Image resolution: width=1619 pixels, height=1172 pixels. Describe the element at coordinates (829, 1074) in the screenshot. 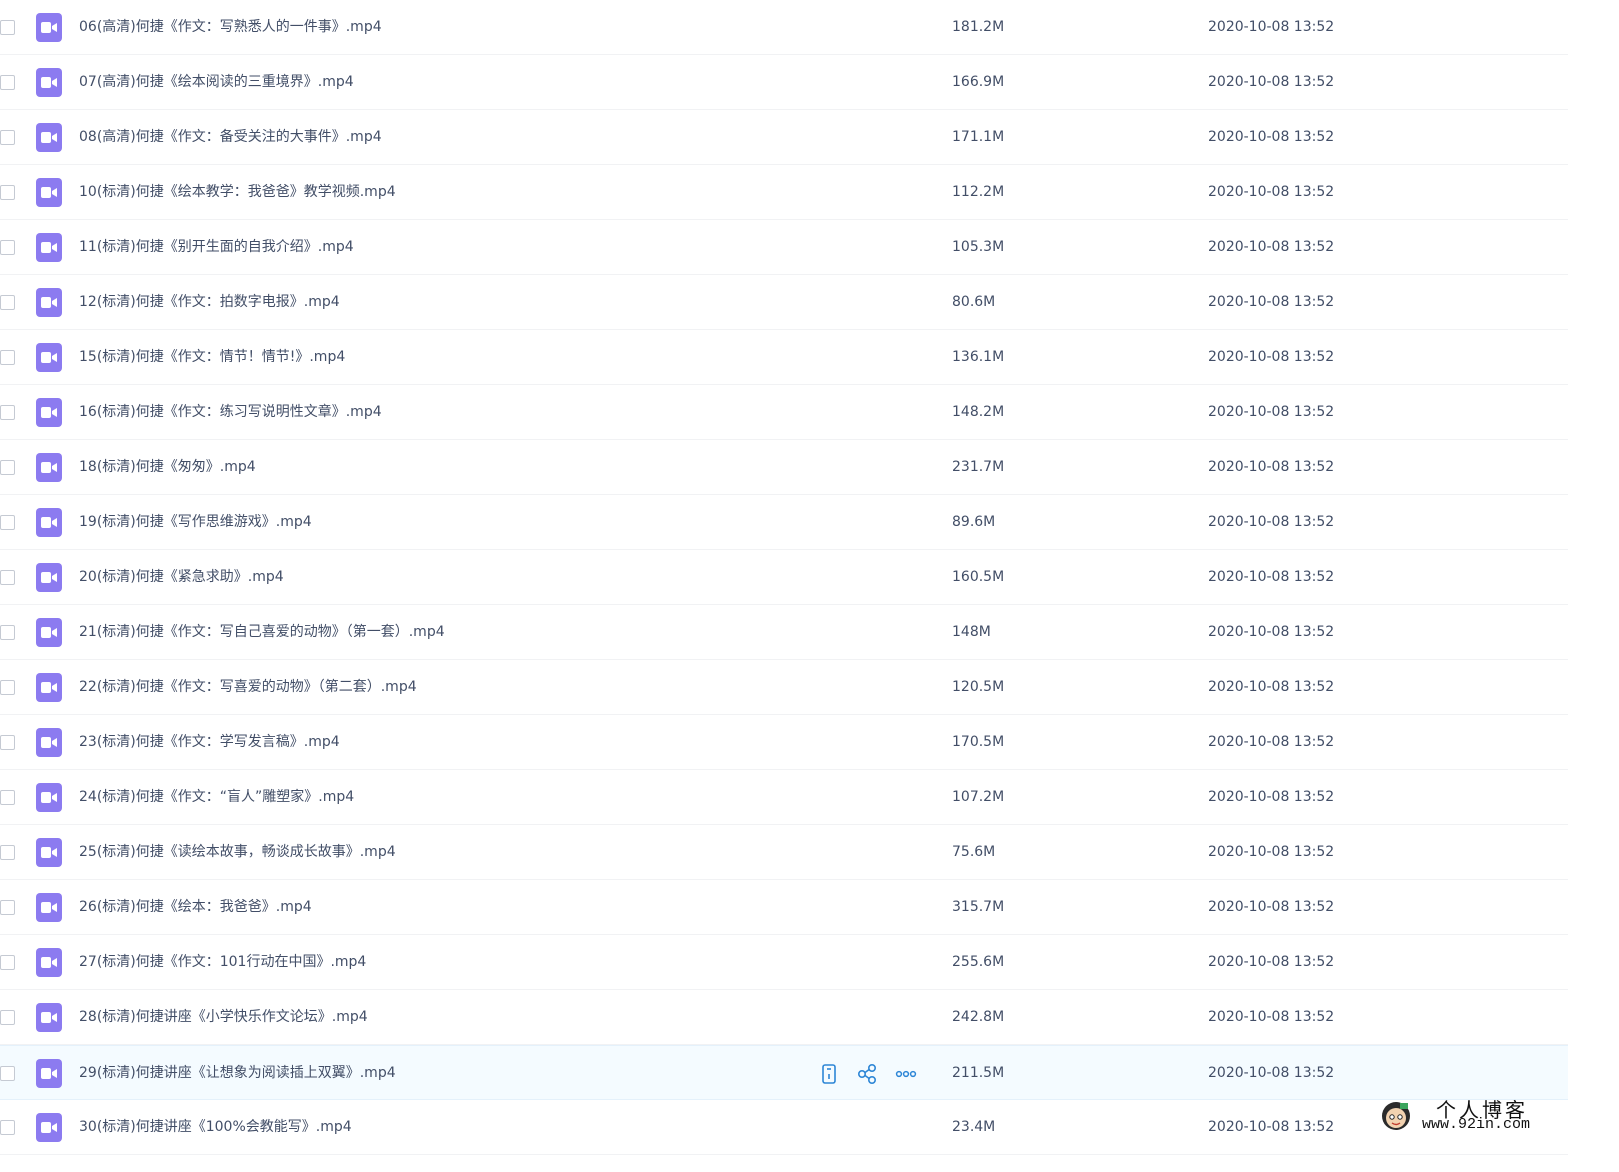

I see `phone-icon` at that location.